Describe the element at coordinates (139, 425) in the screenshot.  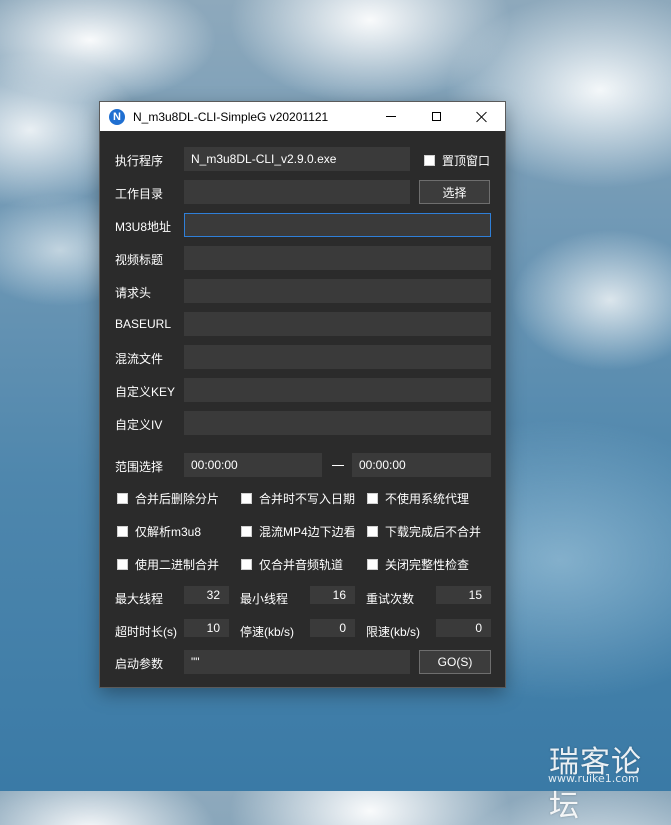
I see `custom-iv-label: 自定义IV` at that location.